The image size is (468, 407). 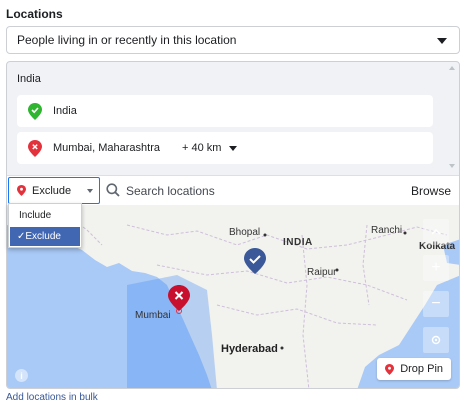 I want to click on zoom-in-icon: +, so click(x=436, y=268).